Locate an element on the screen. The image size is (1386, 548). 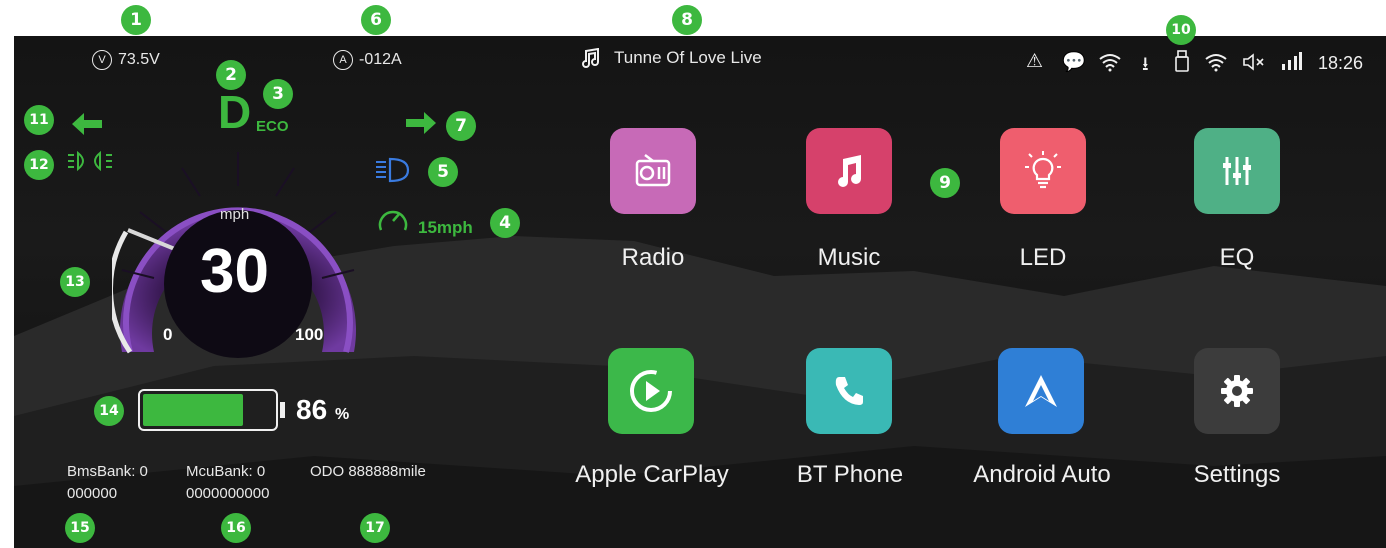
callout-14: 14 is located at coordinates (109, 411).